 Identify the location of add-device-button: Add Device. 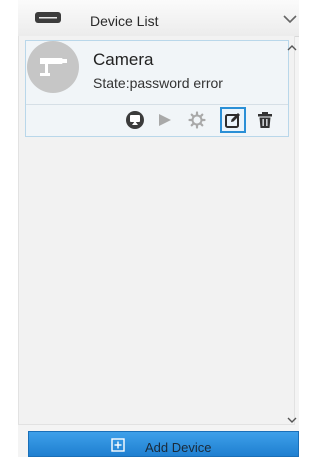
(163, 444).